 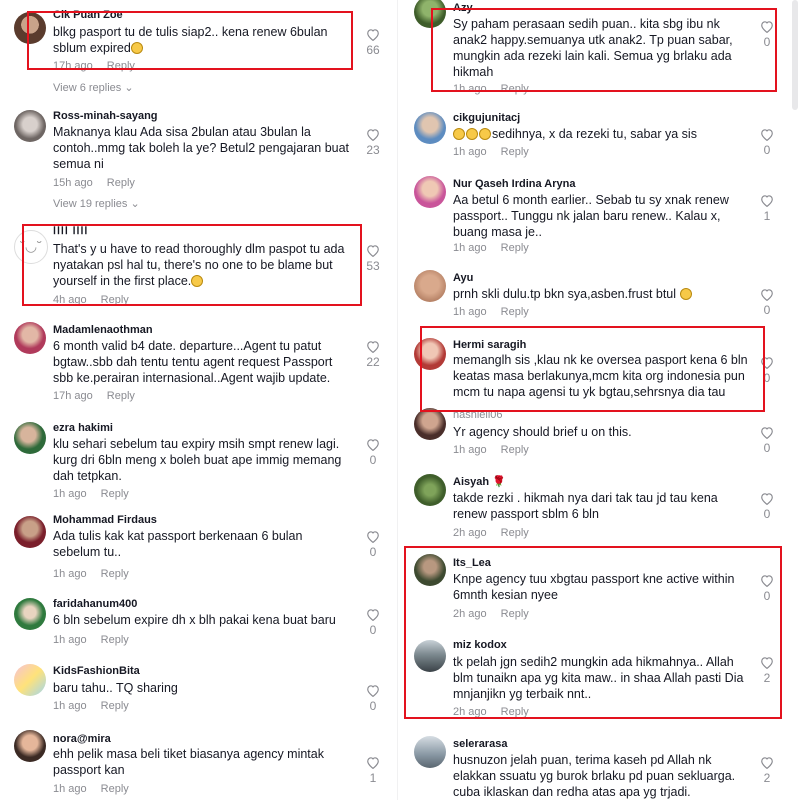 I want to click on like-button: 2, so click(x=767, y=770).